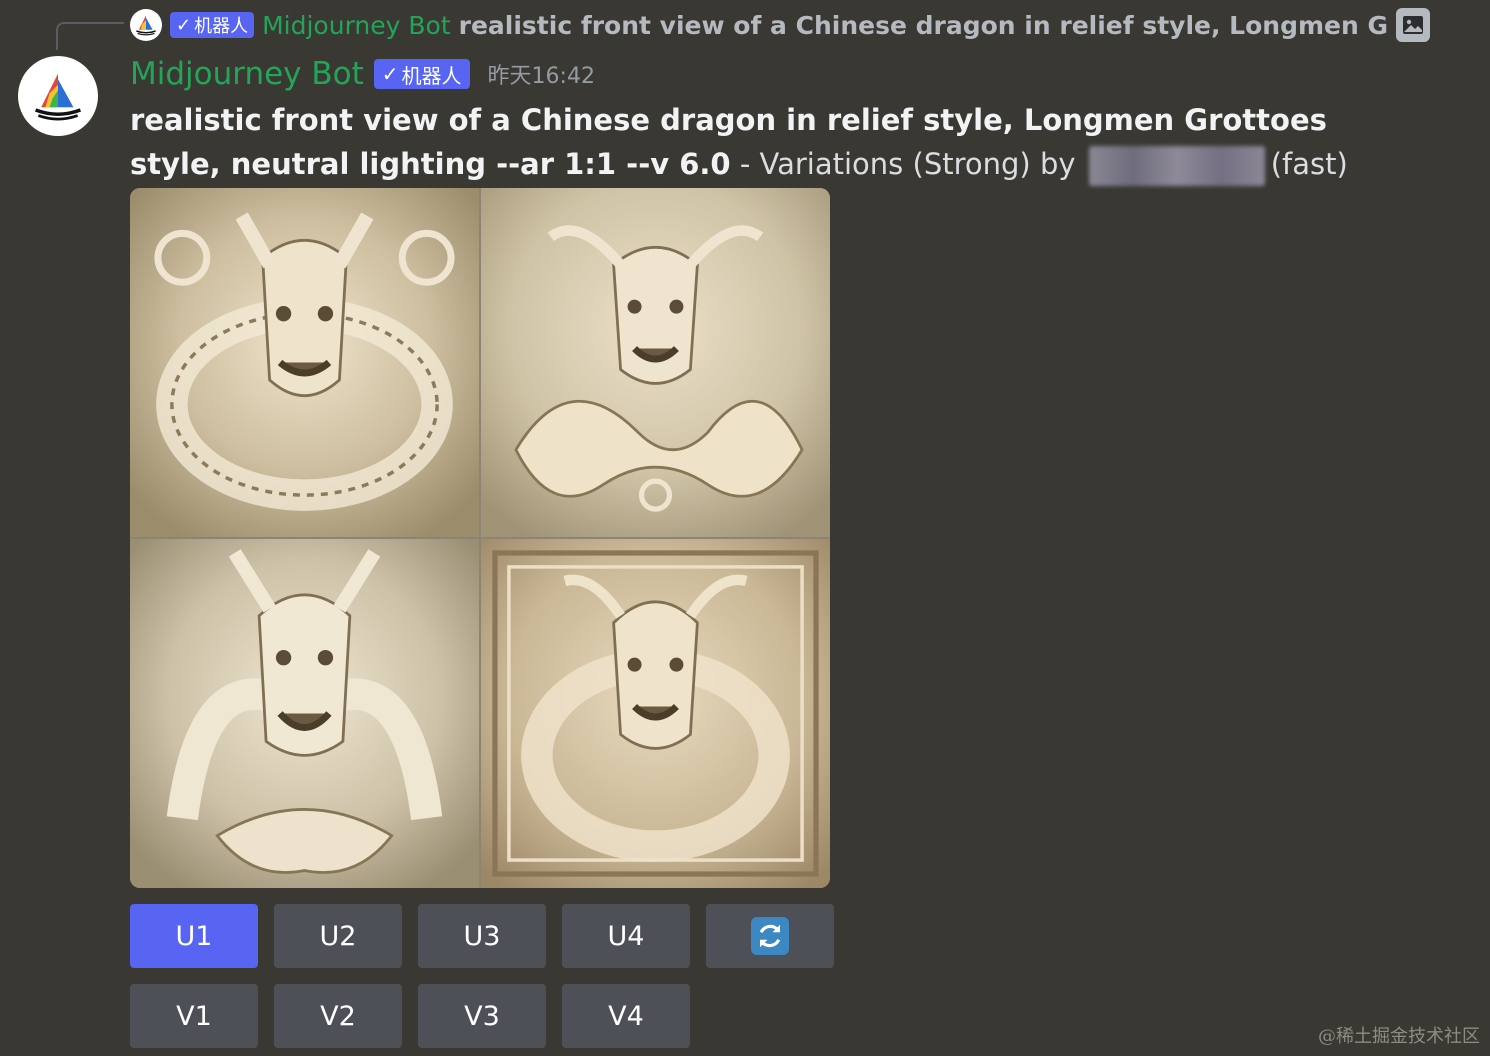 This screenshot has height=1056, width=1490. Describe the element at coordinates (247, 74) in the screenshot. I see `author-name: Midjourney Bot` at that location.